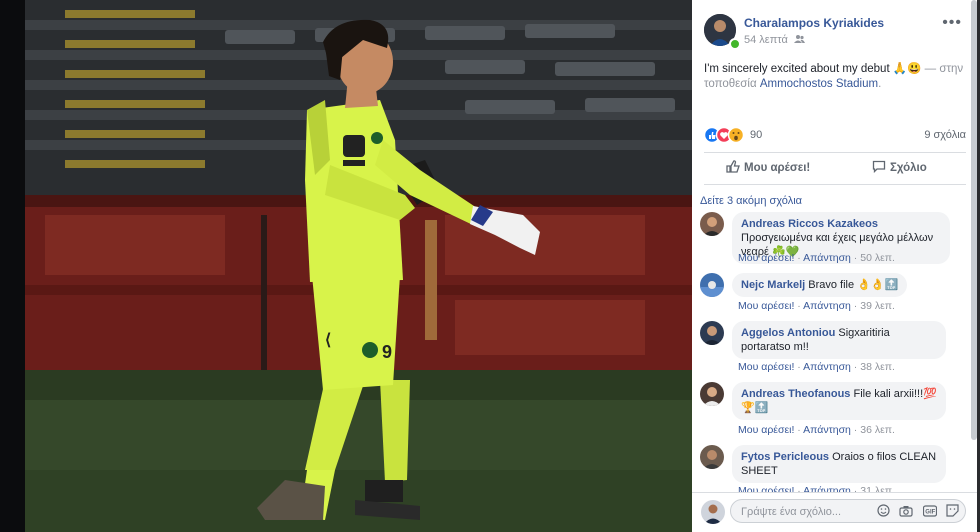 The height and width of the screenshot is (532, 980). I want to click on composer-icons: GIF, so click(915, 513).